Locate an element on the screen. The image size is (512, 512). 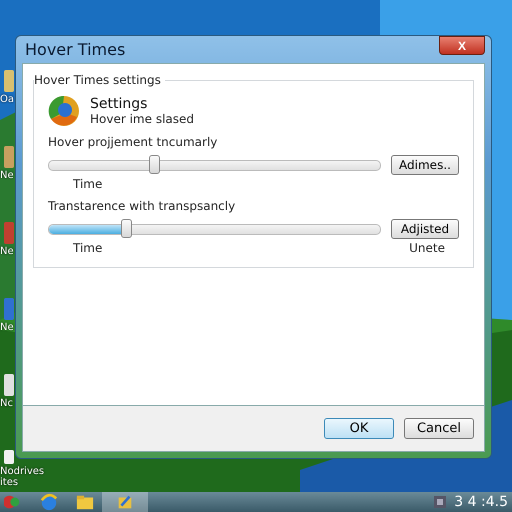
settings-subheading: Hover ime slased is located at coordinates (142, 119).